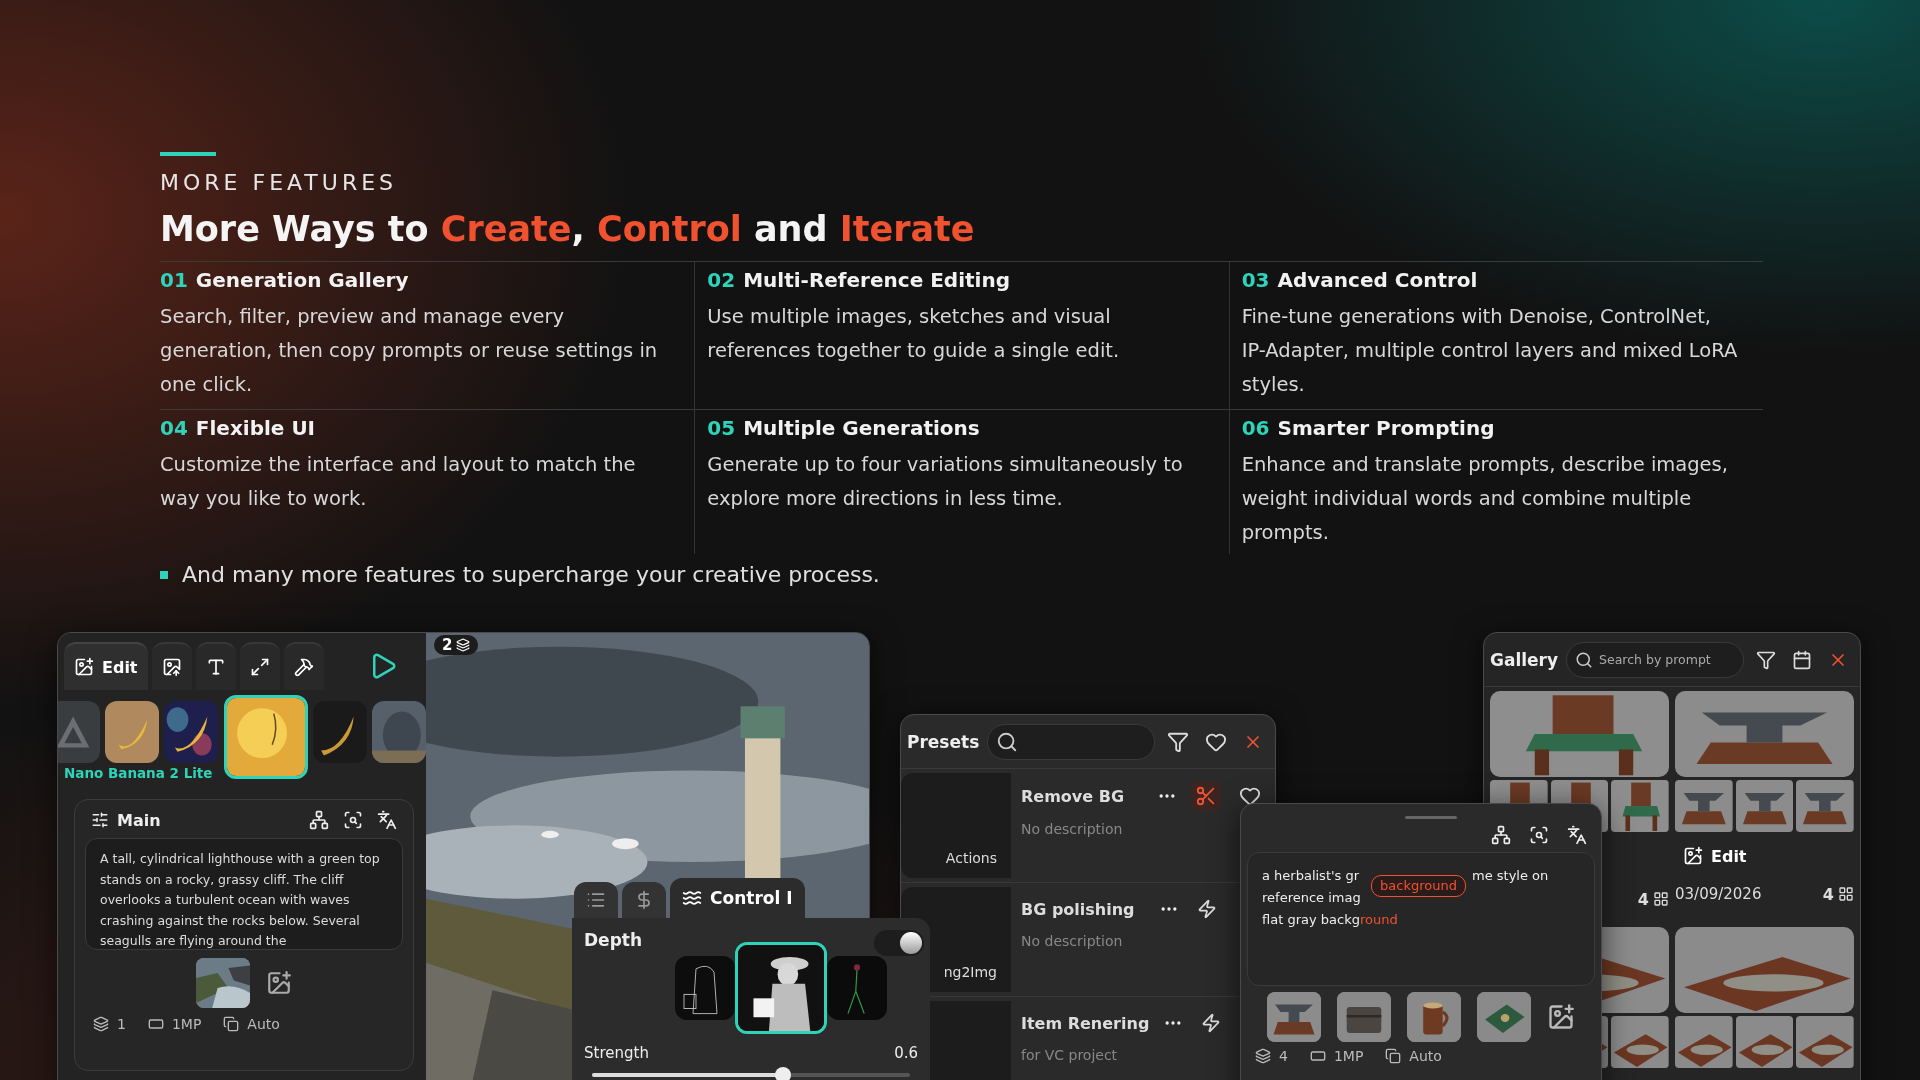 Image resolution: width=1920 pixels, height=1080 pixels. What do you see at coordinates (1078, 909) in the screenshot?
I see `preset-name: BG polishing` at bounding box center [1078, 909].